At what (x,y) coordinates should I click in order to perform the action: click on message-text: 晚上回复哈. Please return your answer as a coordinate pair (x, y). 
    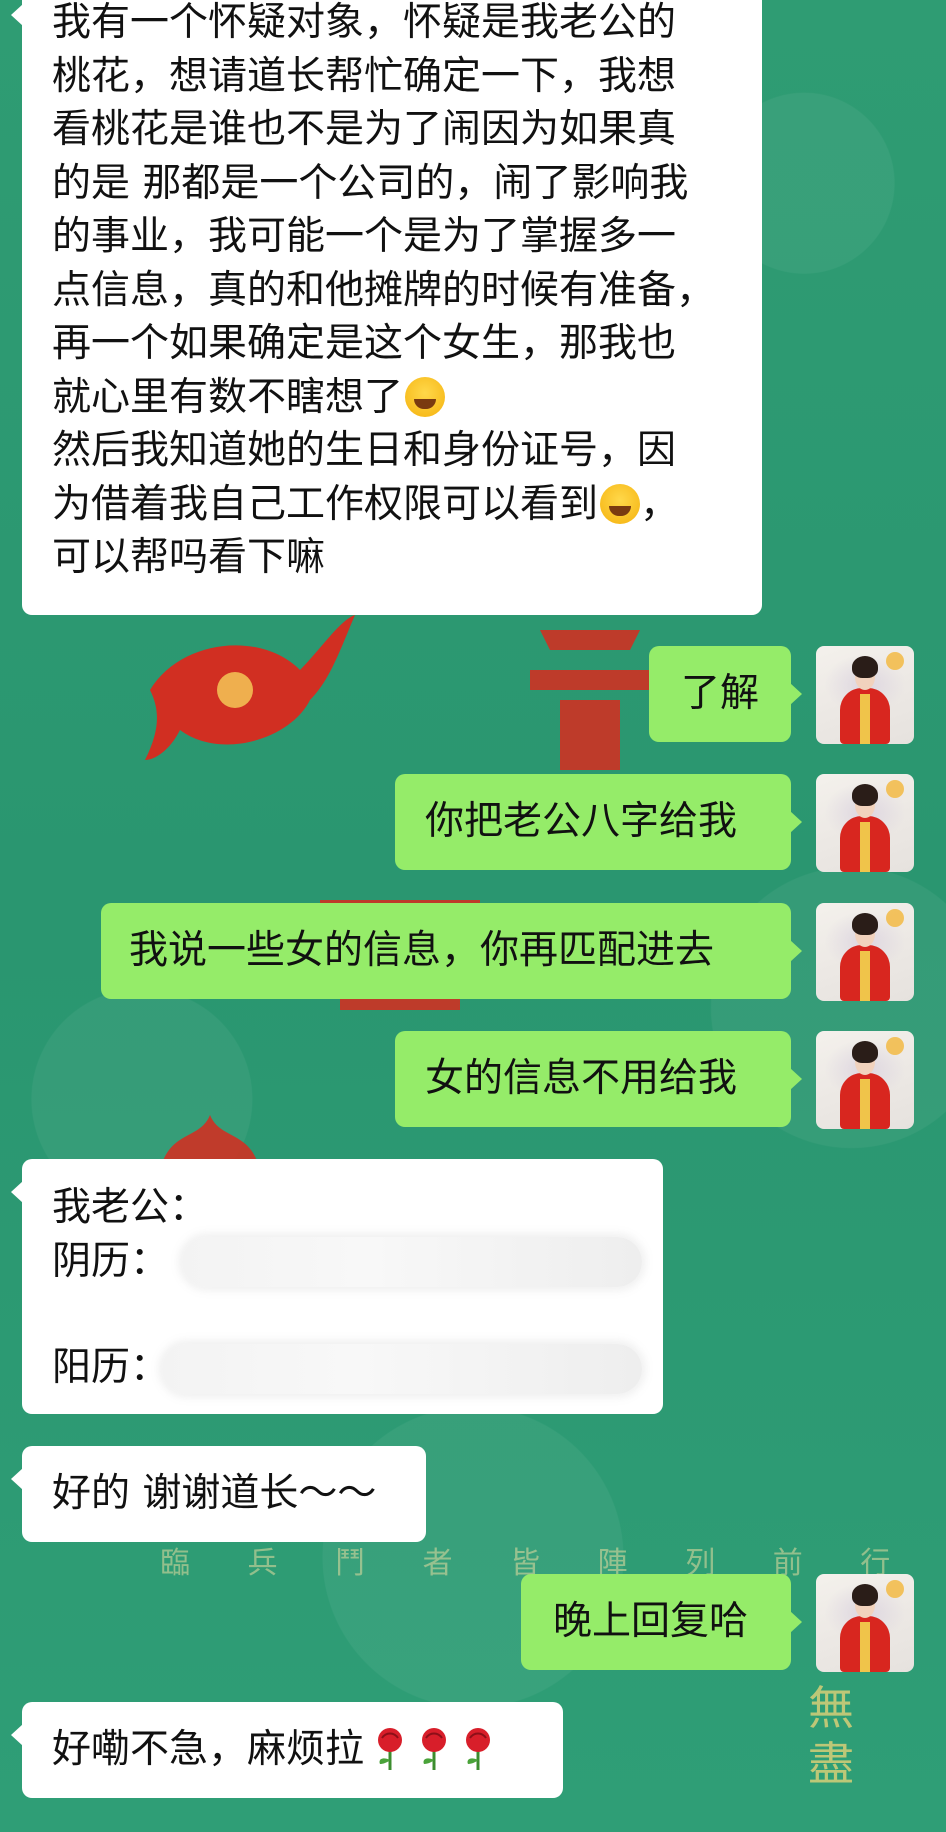
    Looking at the image, I should click on (651, 1621).